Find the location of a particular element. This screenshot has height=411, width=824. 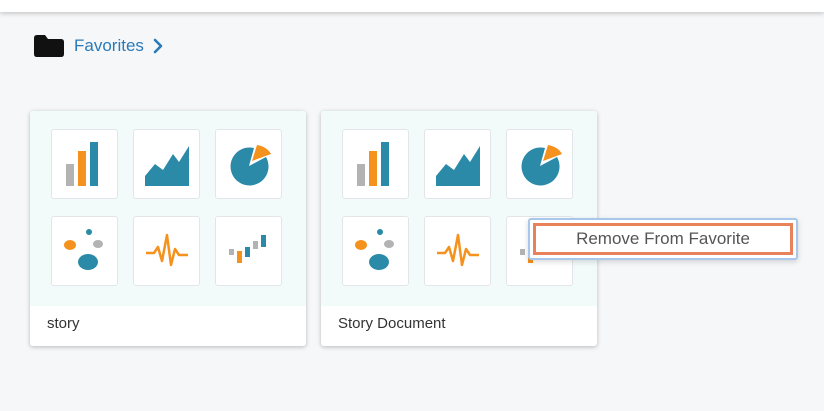

folder-icon is located at coordinates (49, 46).